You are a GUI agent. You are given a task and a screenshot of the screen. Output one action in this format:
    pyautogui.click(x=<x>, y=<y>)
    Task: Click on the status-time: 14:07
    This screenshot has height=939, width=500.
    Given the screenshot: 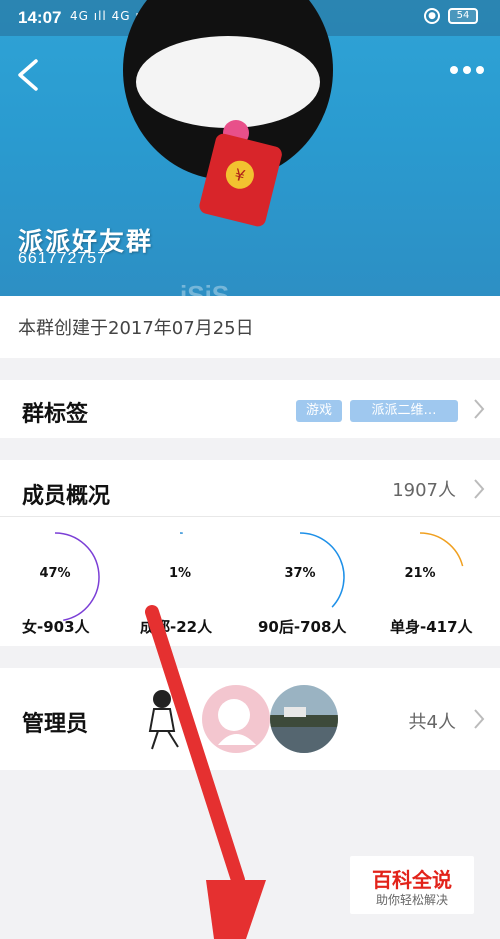 What is the action you would take?
    pyautogui.click(x=40, y=17)
    